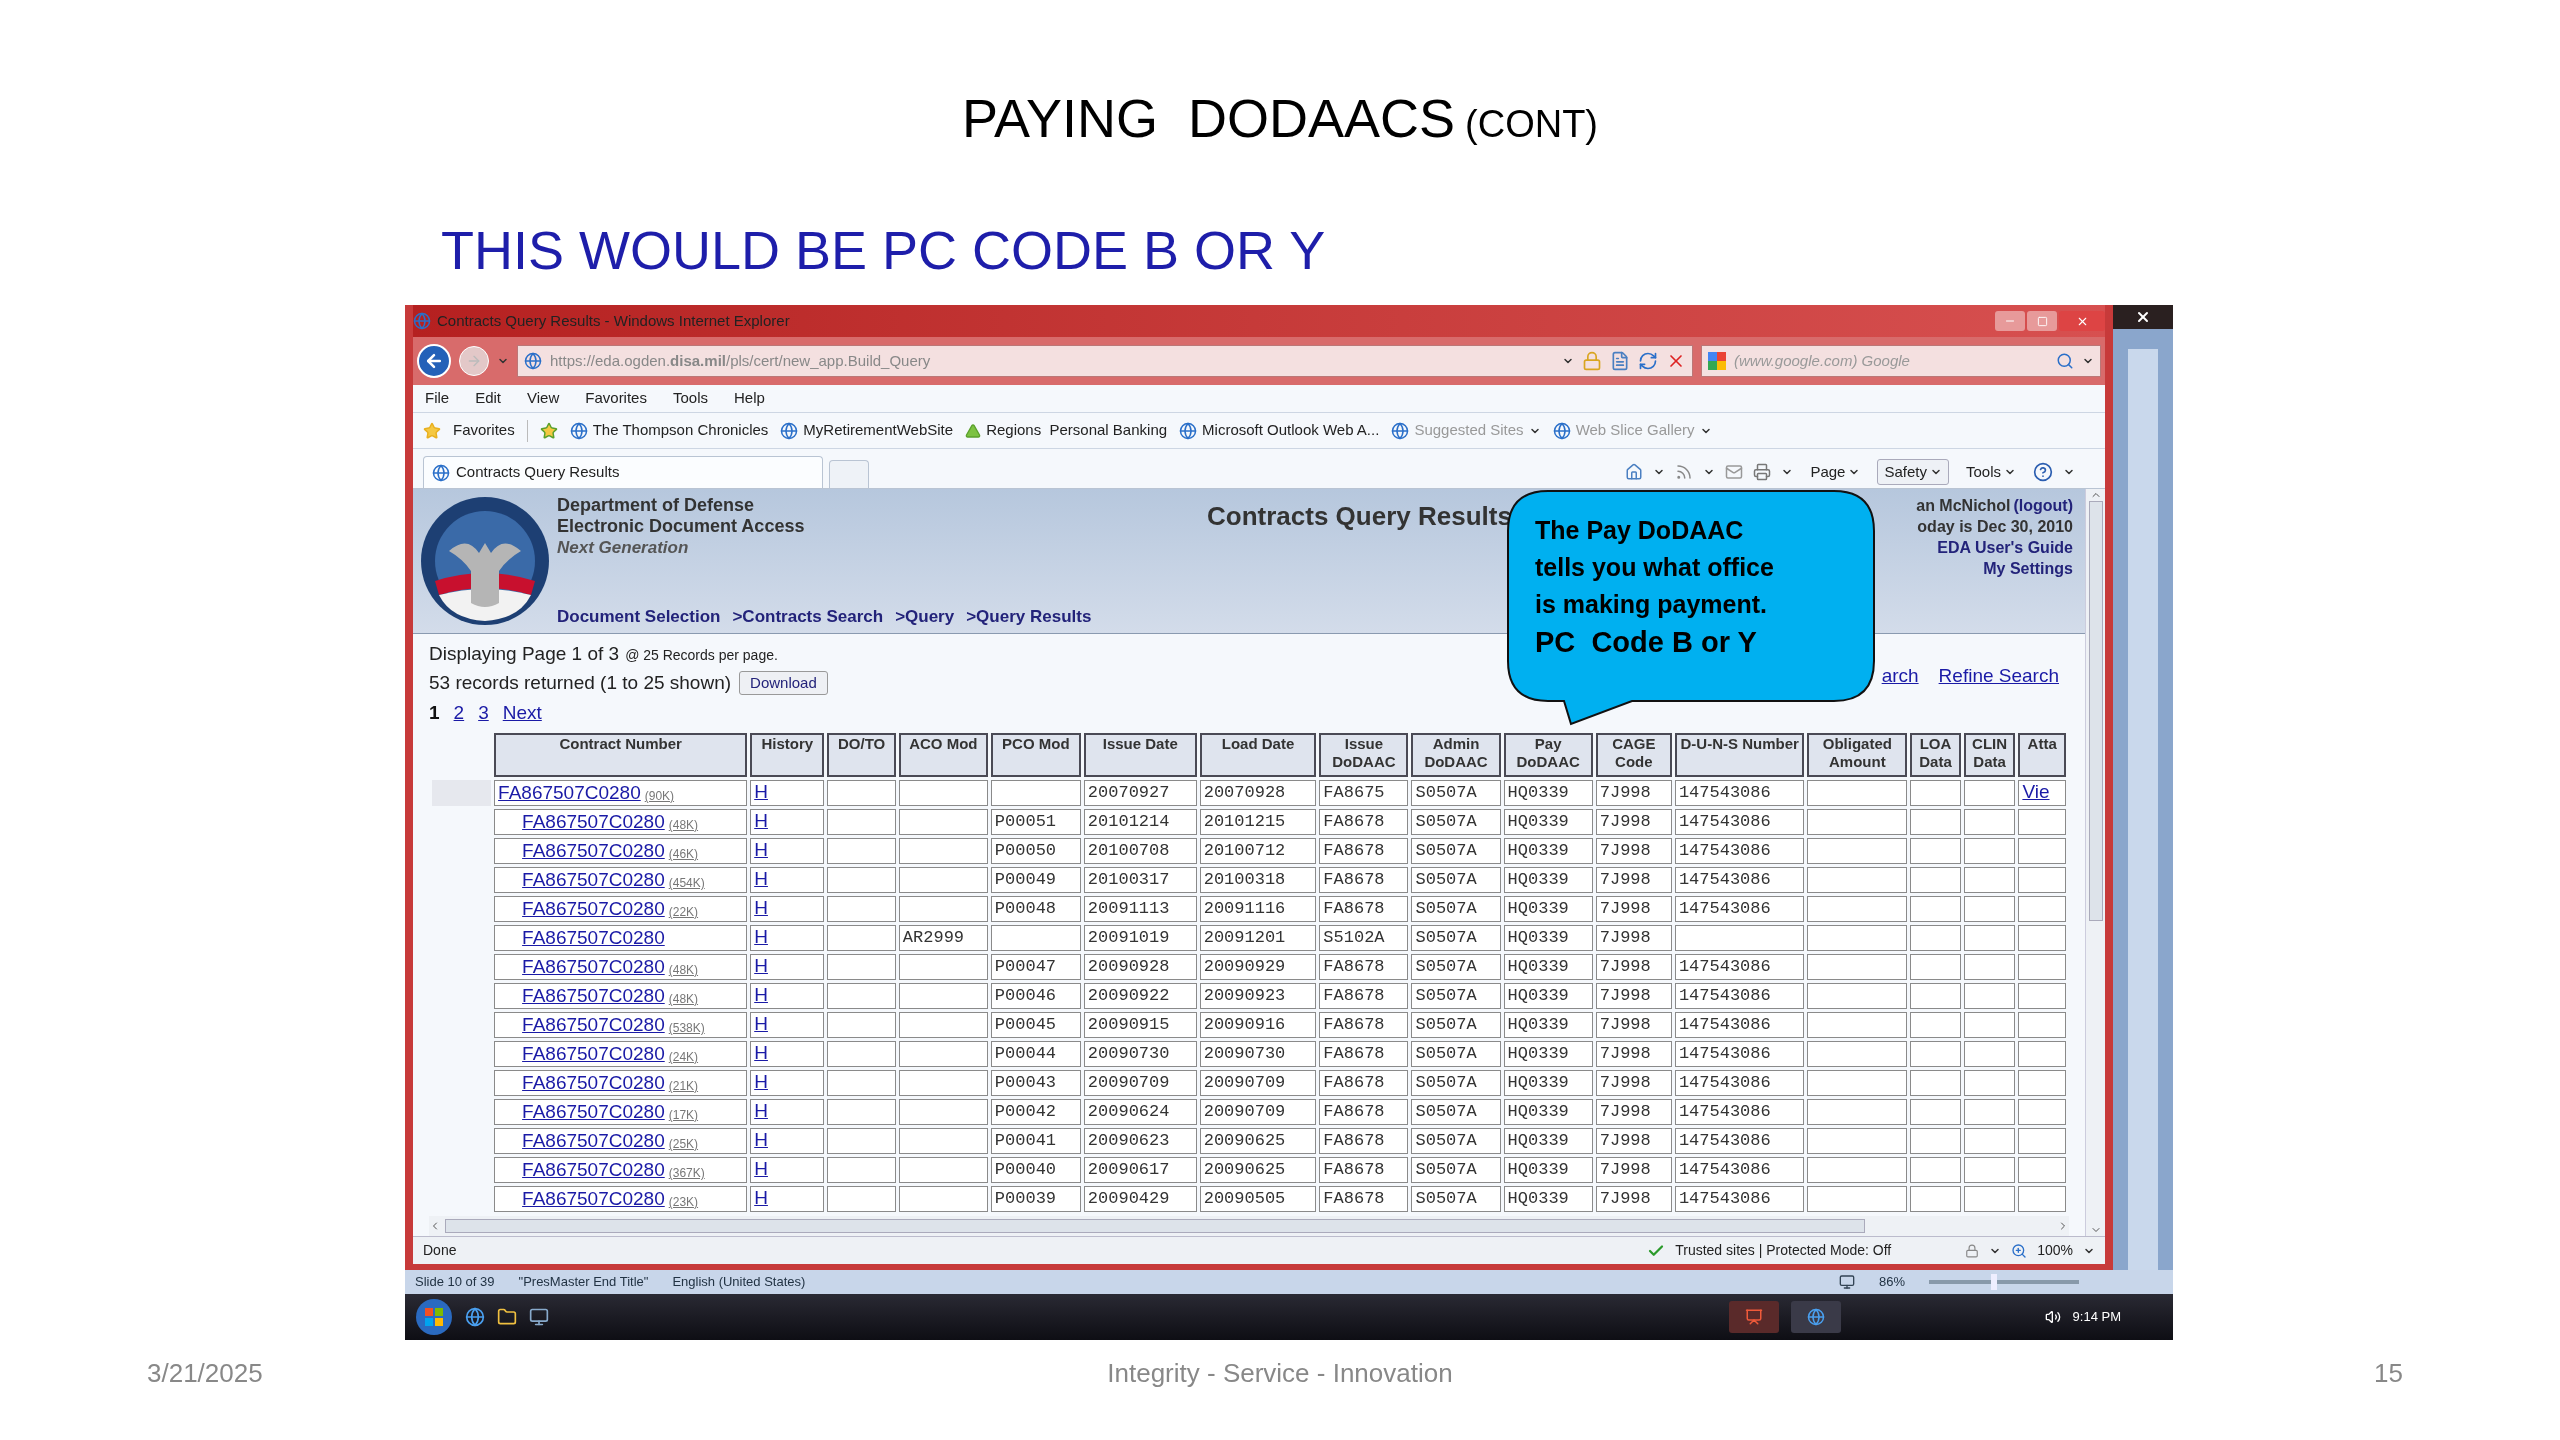  Describe the element at coordinates (1753, 1317) in the screenshot. I see `taskbar-button` at that location.